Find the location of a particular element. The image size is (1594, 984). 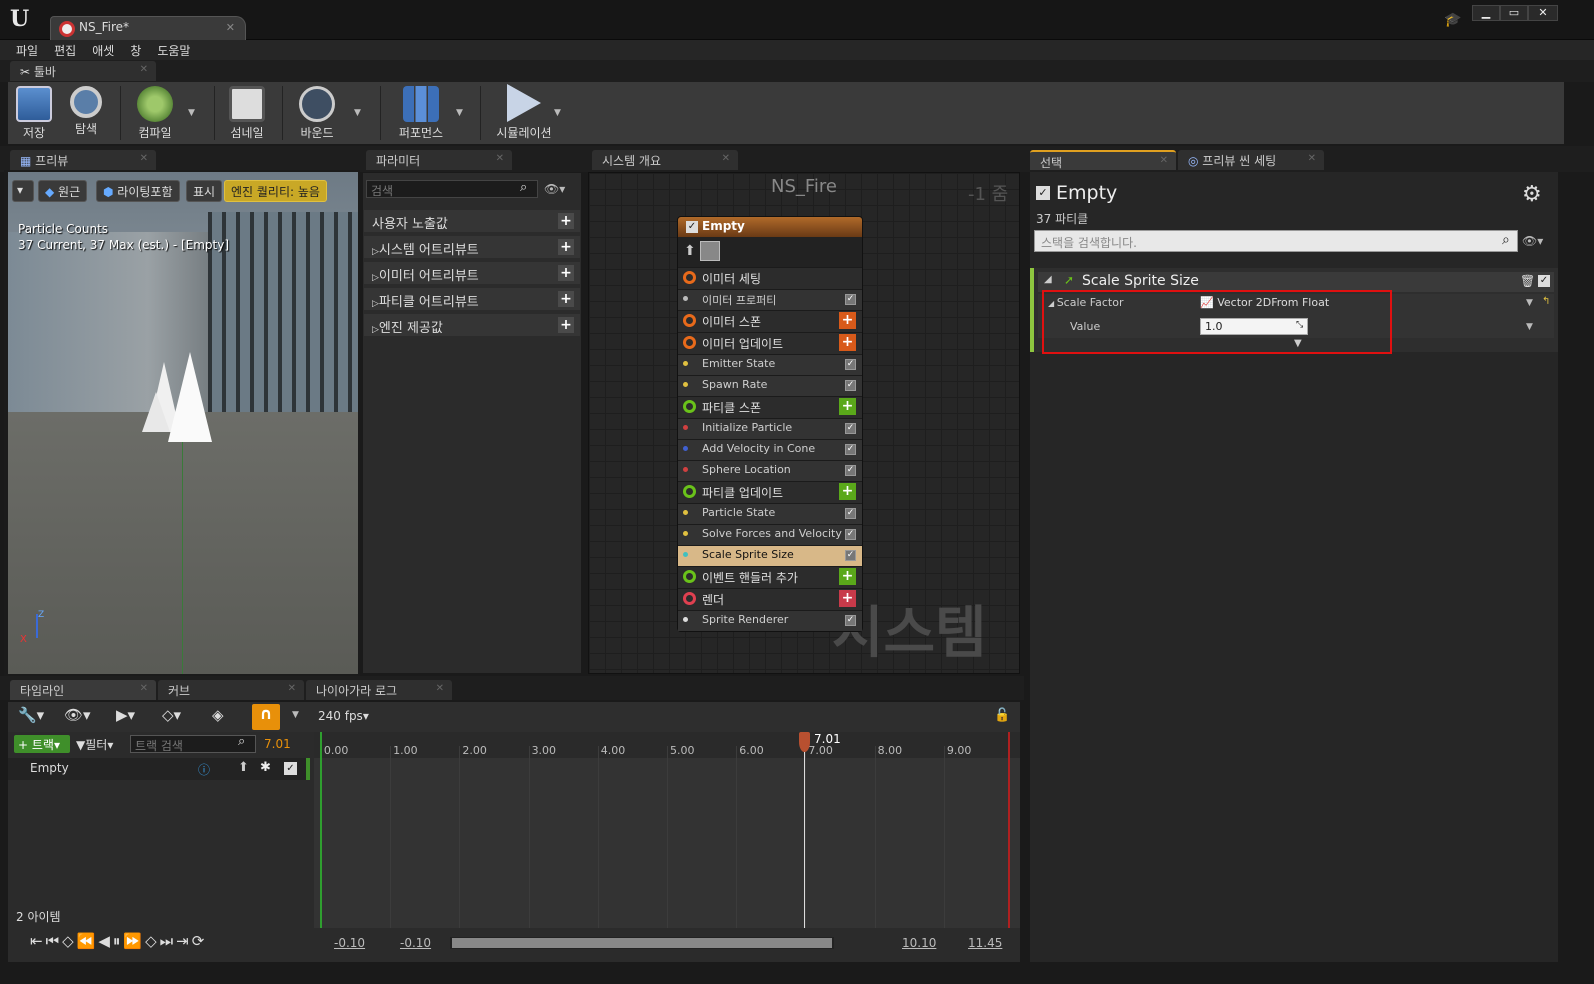

learn-icon: 🎓 is located at coordinates (1452, 20).